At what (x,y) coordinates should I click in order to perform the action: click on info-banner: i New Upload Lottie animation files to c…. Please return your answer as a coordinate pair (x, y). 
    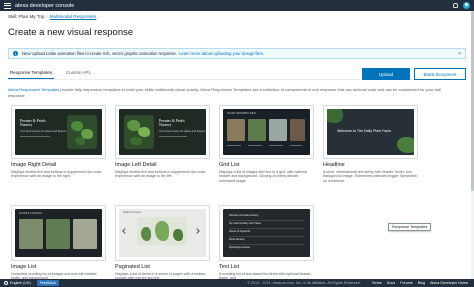
    Looking at the image, I should click on (237, 53).